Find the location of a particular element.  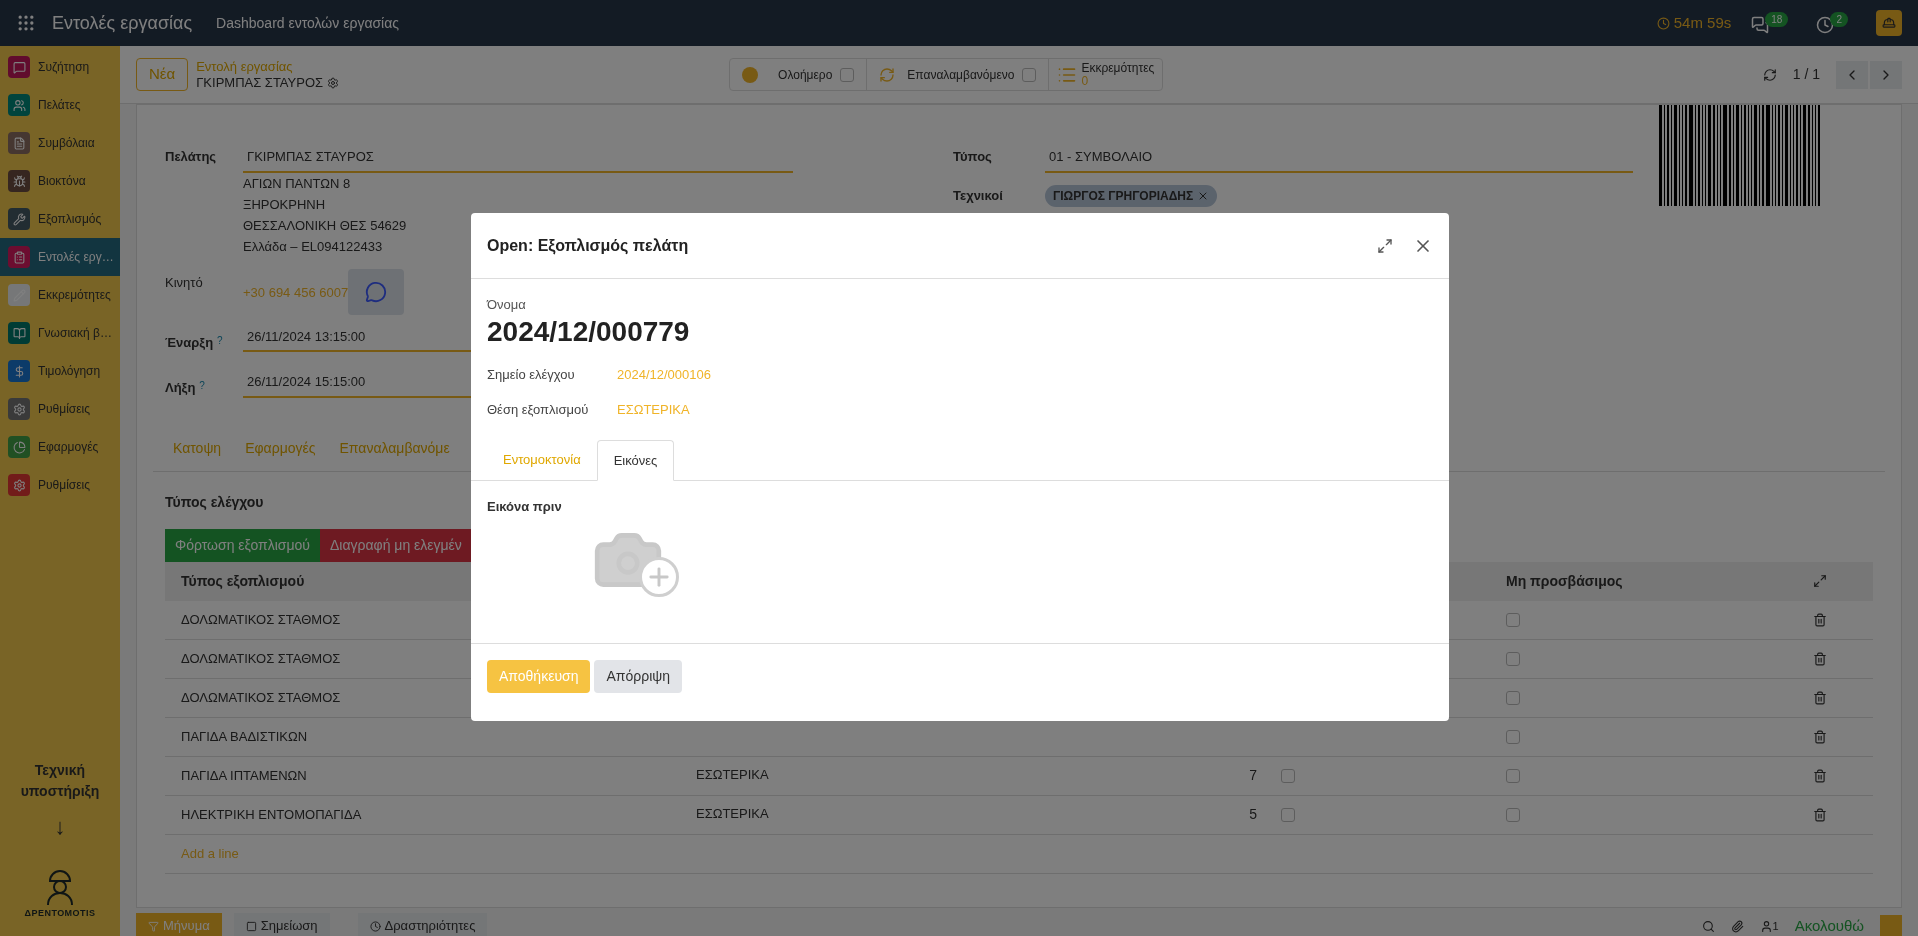

dialog-tab: Εικόνες is located at coordinates (635, 460).